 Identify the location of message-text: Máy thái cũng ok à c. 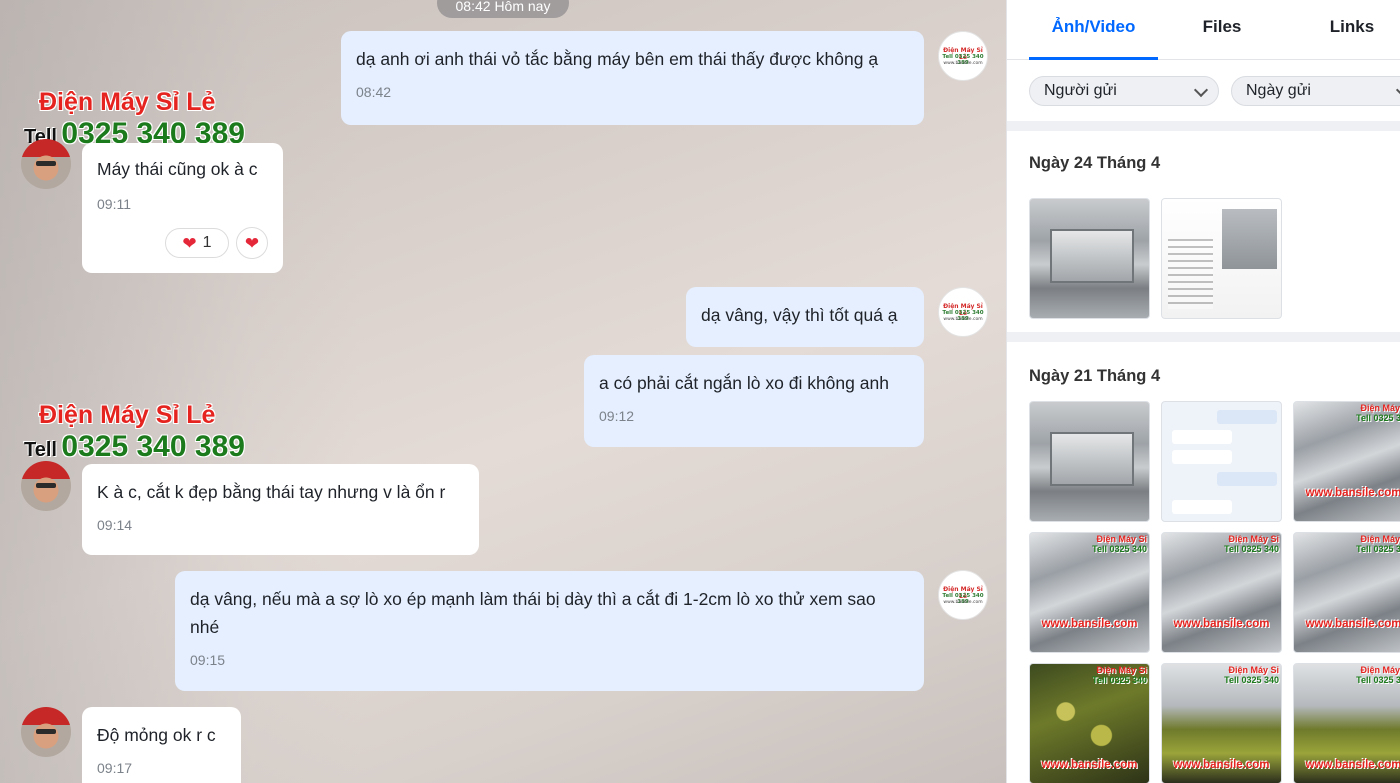
(177, 169).